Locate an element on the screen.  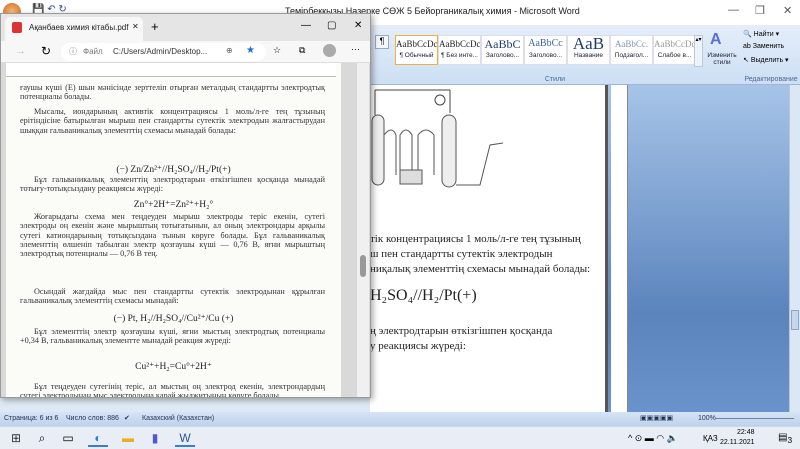
forward-icon: → is located at coordinates (20, 51).